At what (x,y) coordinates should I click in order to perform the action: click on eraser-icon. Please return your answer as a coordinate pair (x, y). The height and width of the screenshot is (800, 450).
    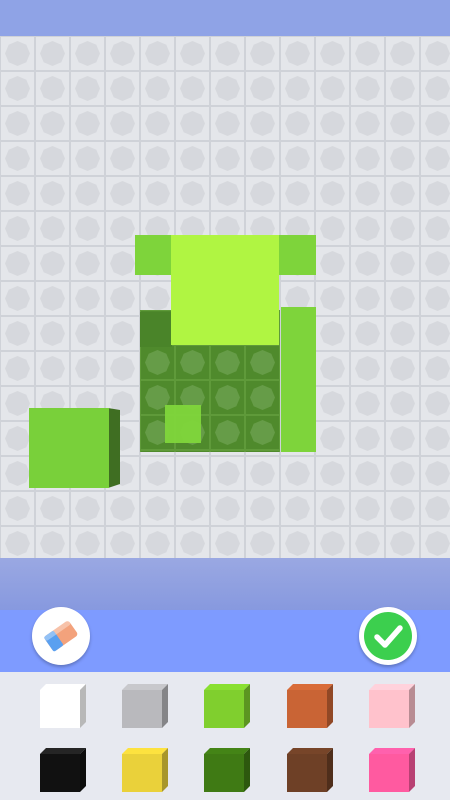
    Looking at the image, I should click on (61, 636).